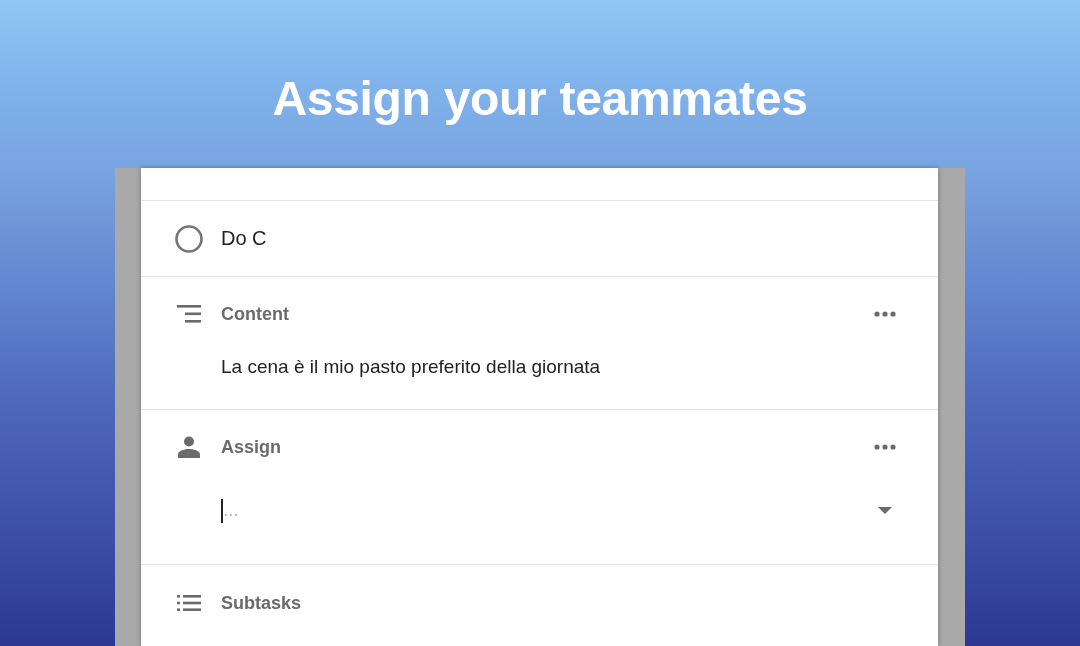 Image resolution: width=1080 pixels, height=646 pixels. I want to click on checkbox-circle-icon, so click(189, 238).